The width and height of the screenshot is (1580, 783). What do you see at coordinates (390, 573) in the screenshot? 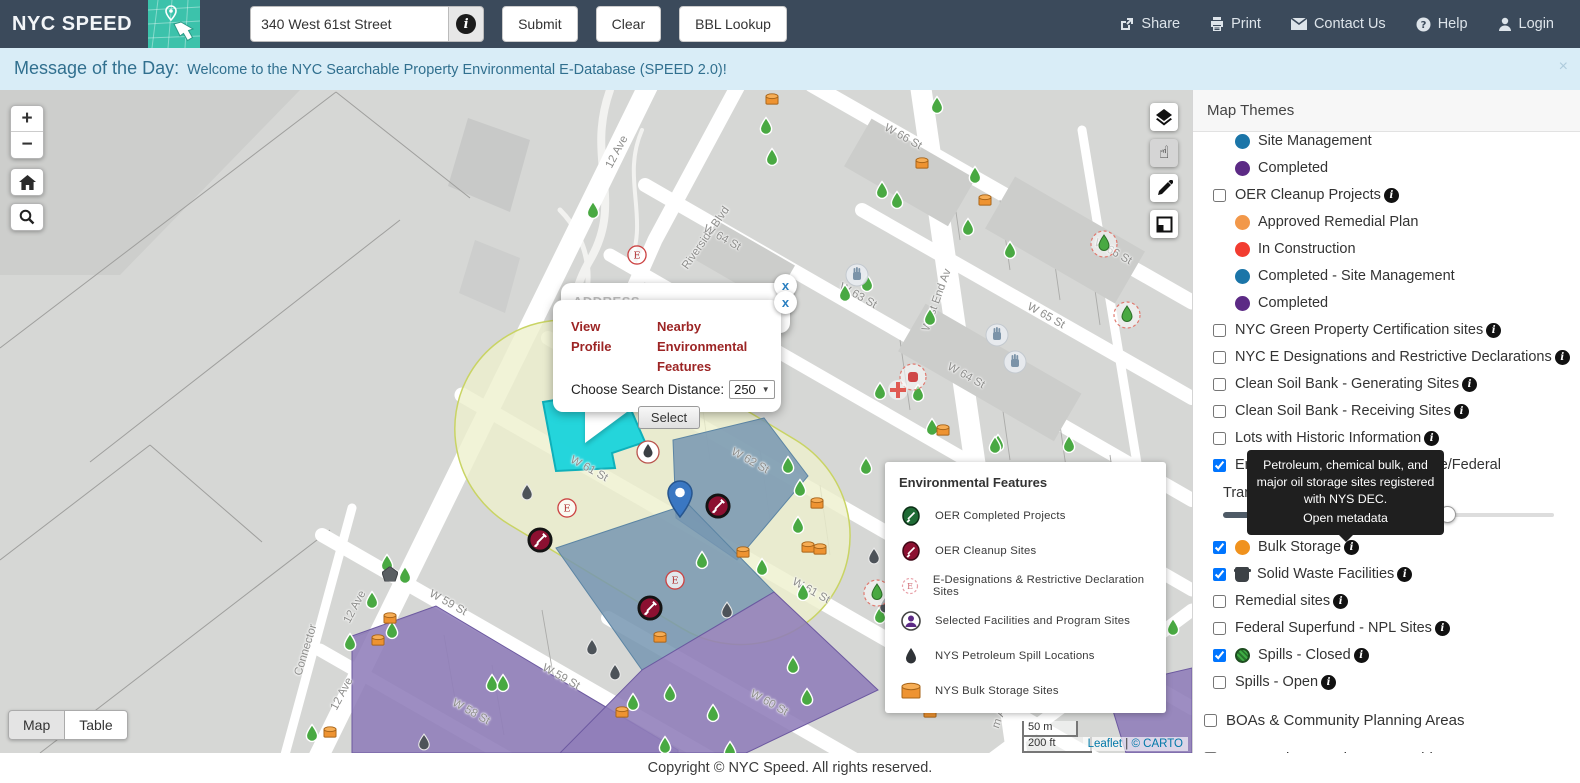
I see `solid-waste-marker` at bounding box center [390, 573].